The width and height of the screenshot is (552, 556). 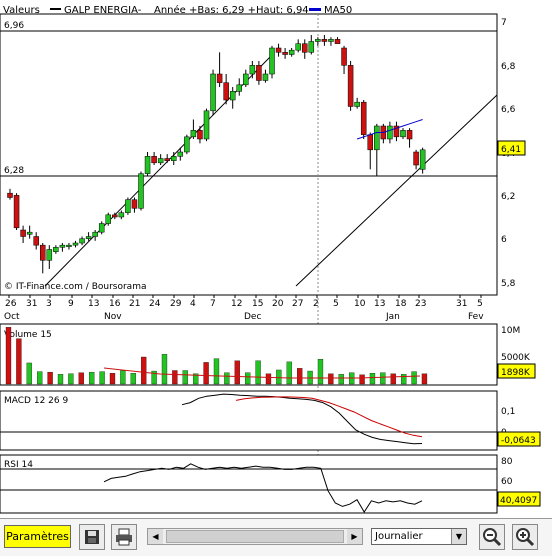 I want to click on month-label: Dec, so click(x=252, y=317).